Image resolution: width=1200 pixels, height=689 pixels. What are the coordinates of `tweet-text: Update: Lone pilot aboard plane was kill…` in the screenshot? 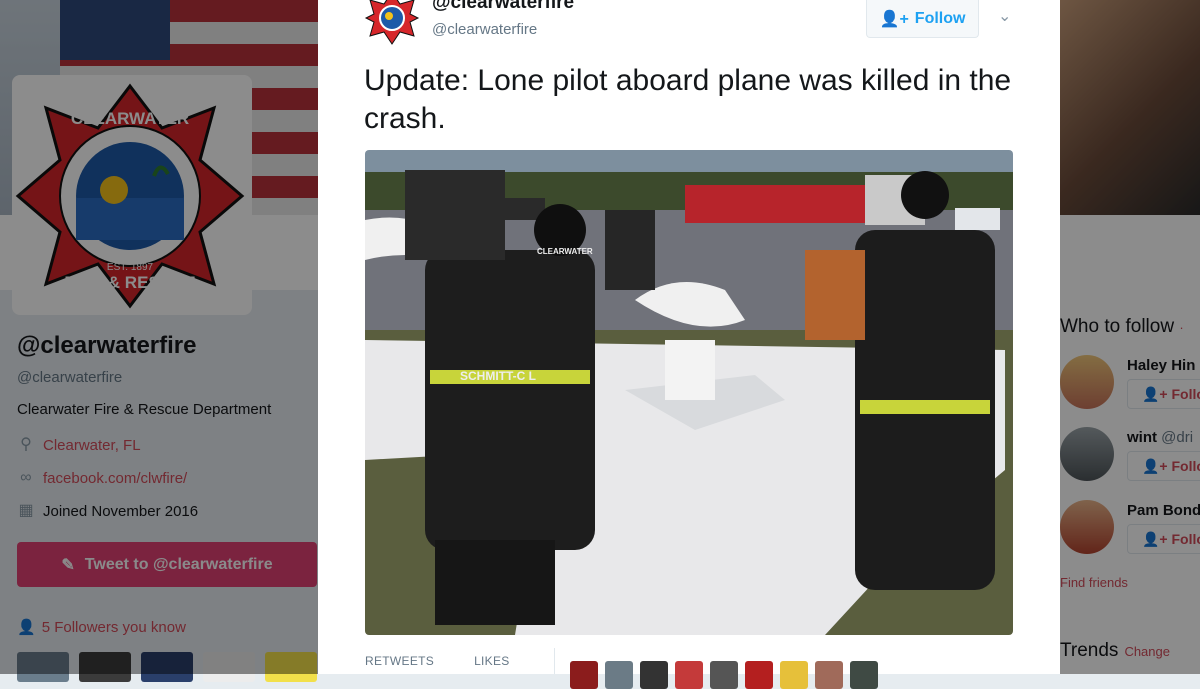 It's located at (688, 99).